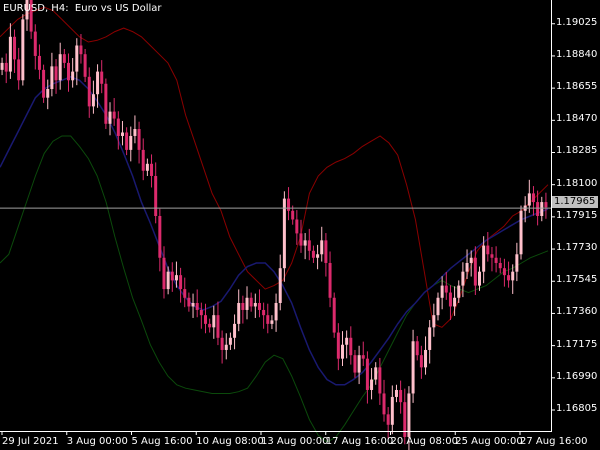  I want to click on y-tick-label: 1.17730, so click(577, 248).